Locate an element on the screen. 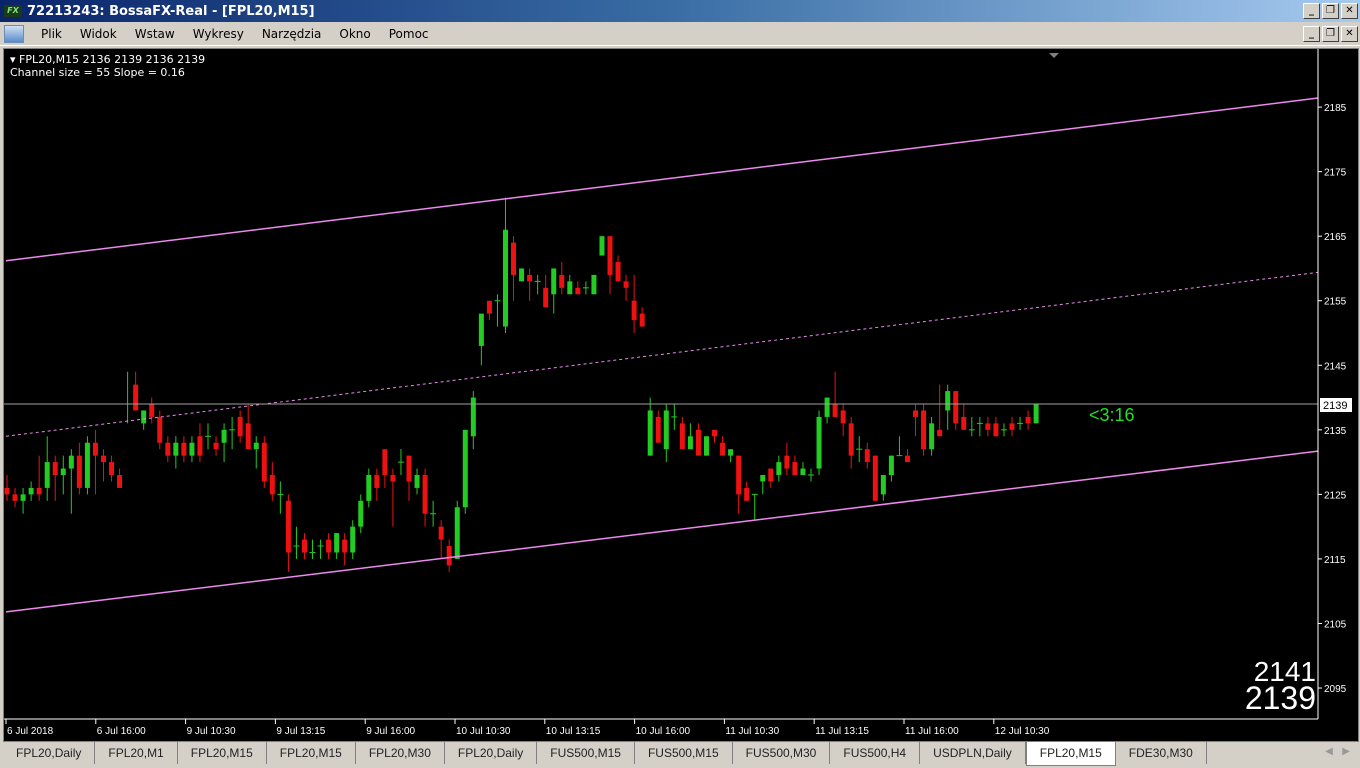 This screenshot has height=768, width=1360. child-restore-button: ❐ is located at coordinates (1330, 34).